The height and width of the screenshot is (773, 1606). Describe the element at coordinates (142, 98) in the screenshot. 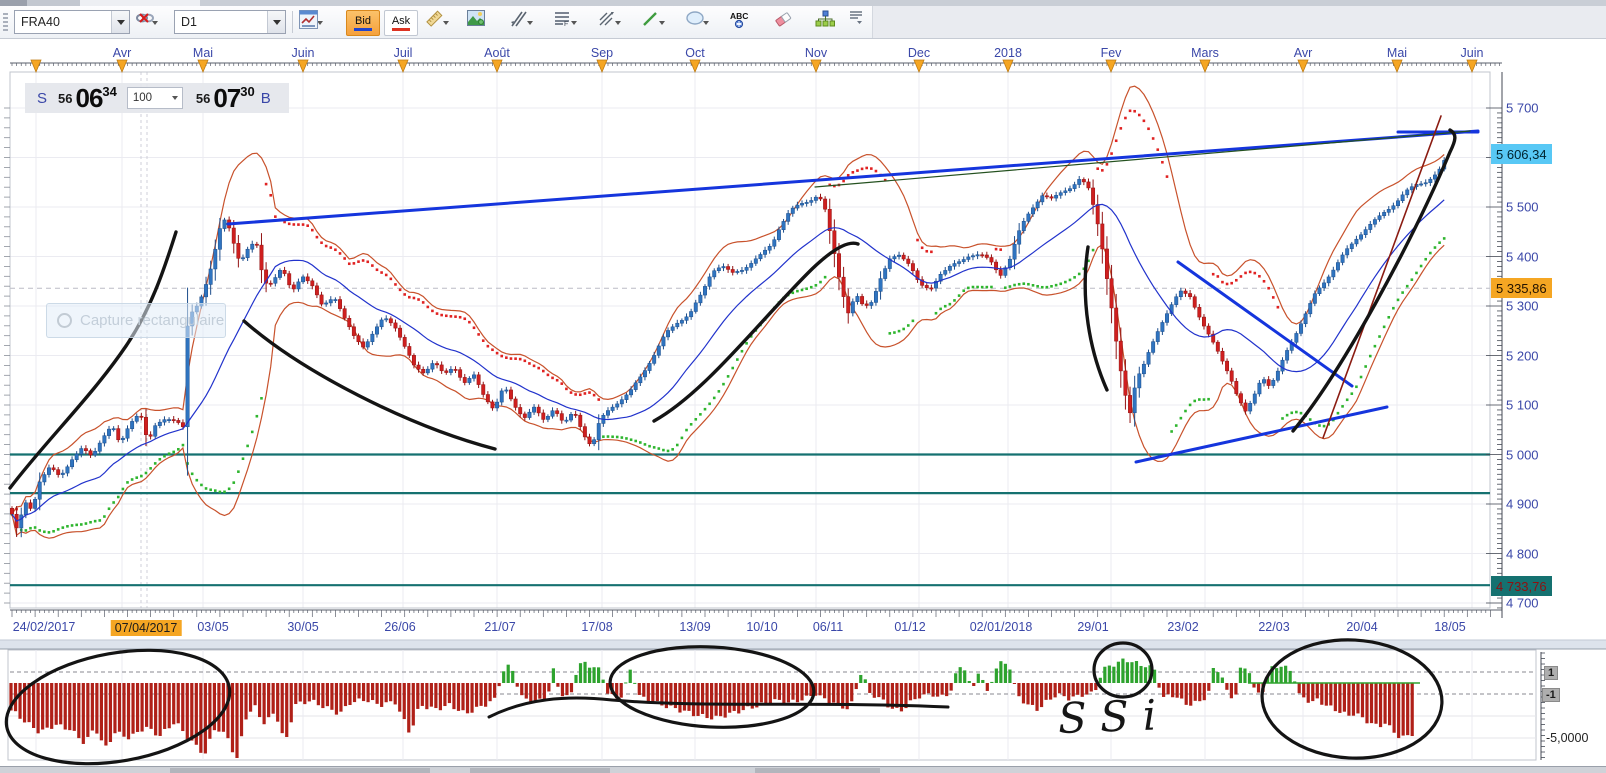

I see `size-value: 100` at that location.